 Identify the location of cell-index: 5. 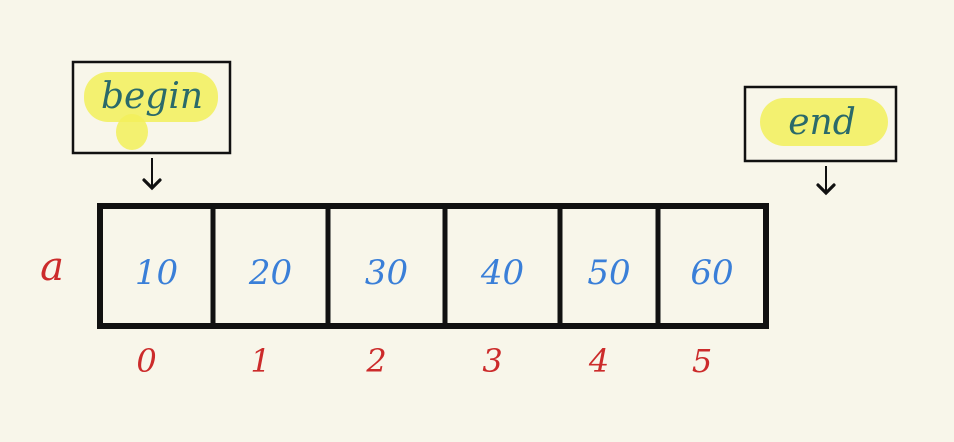
(702, 361).